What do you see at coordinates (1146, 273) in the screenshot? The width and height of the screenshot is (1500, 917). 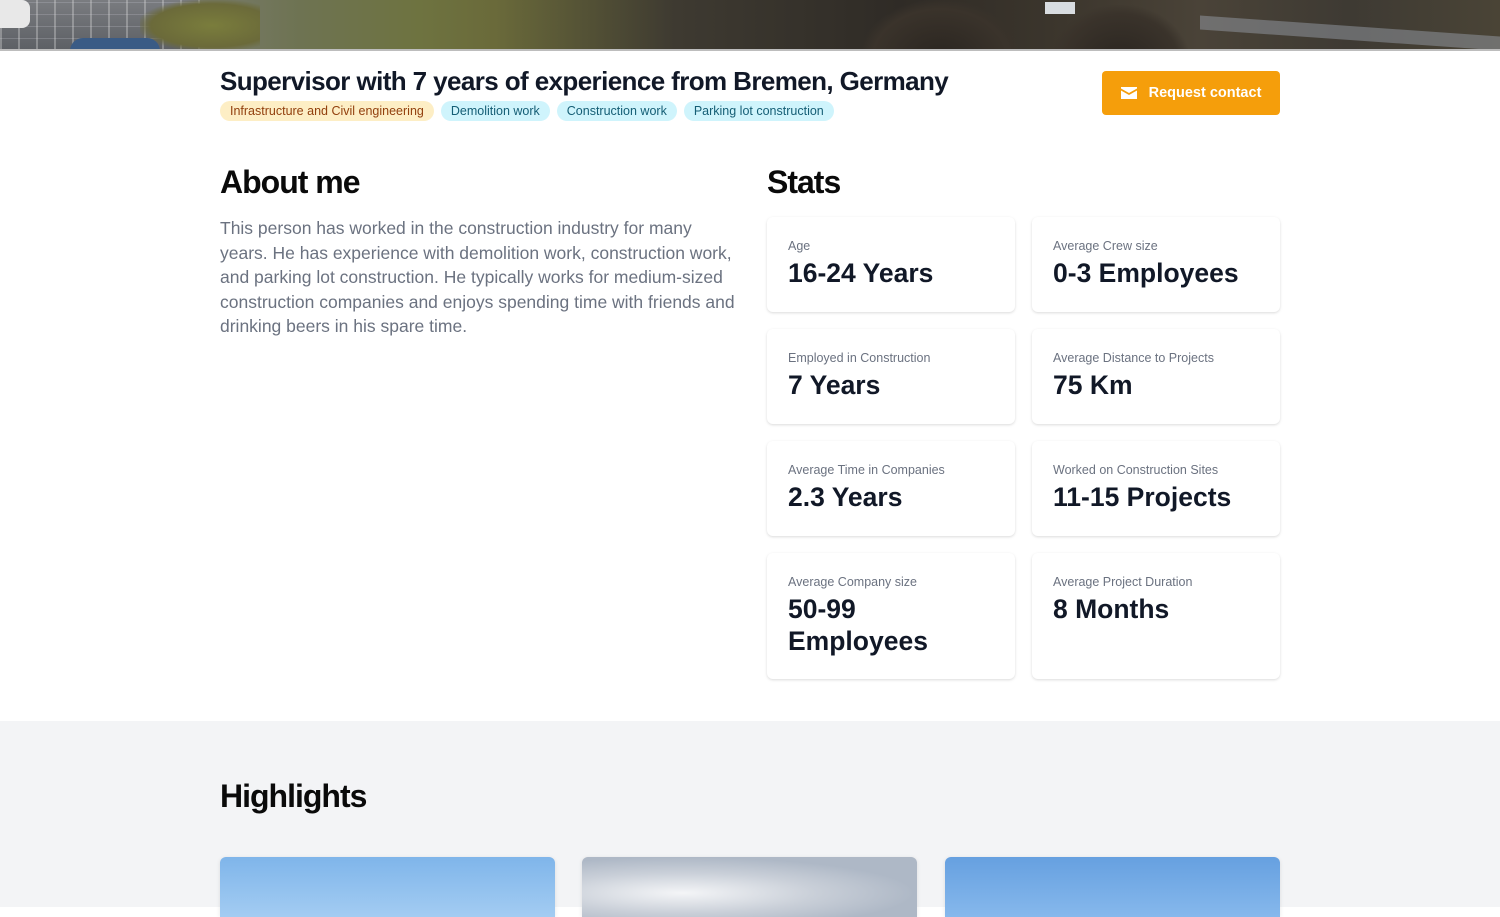 I see `stat-value: 0-3 Employees` at bounding box center [1146, 273].